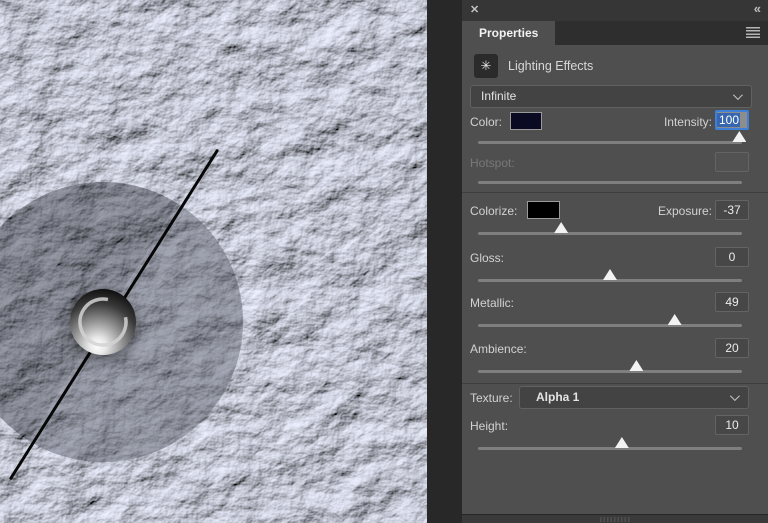 The height and width of the screenshot is (523, 768). I want to click on effect-title: Lighting Effects, so click(551, 66).